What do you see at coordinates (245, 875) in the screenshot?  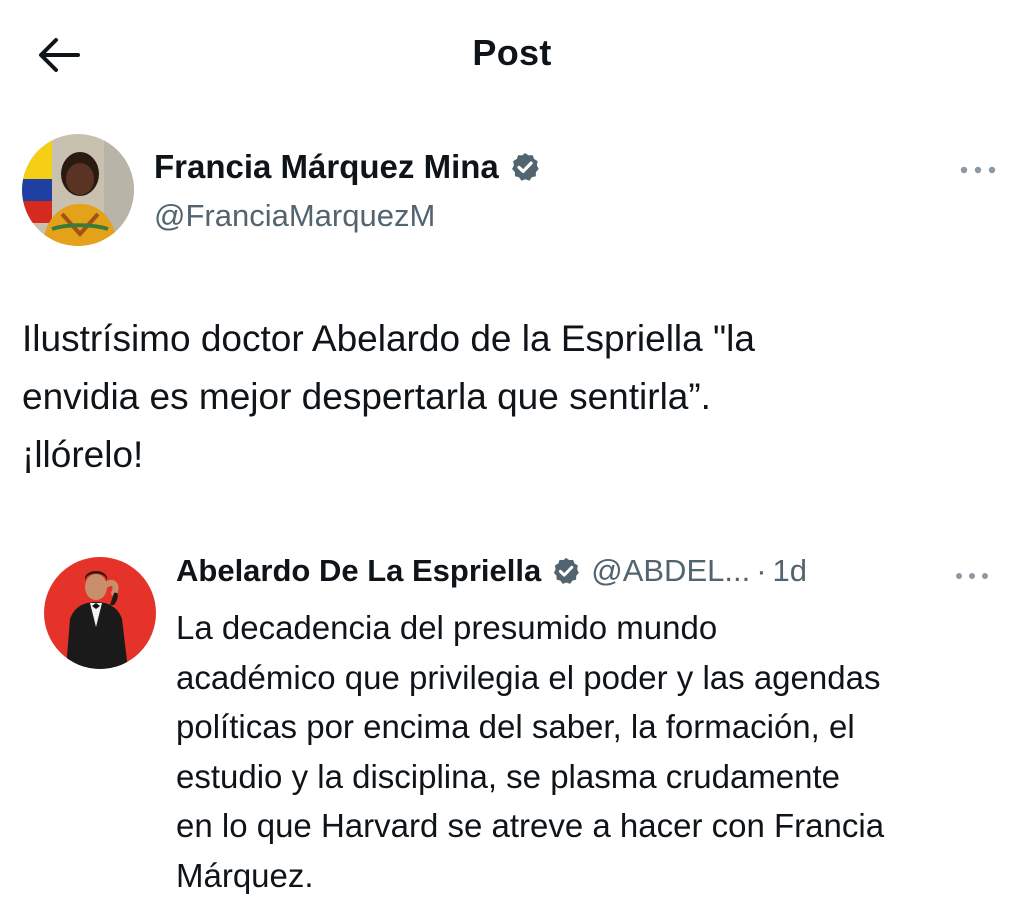 I see `quoted-text-line: Márquez.` at bounding box center [245, 875].